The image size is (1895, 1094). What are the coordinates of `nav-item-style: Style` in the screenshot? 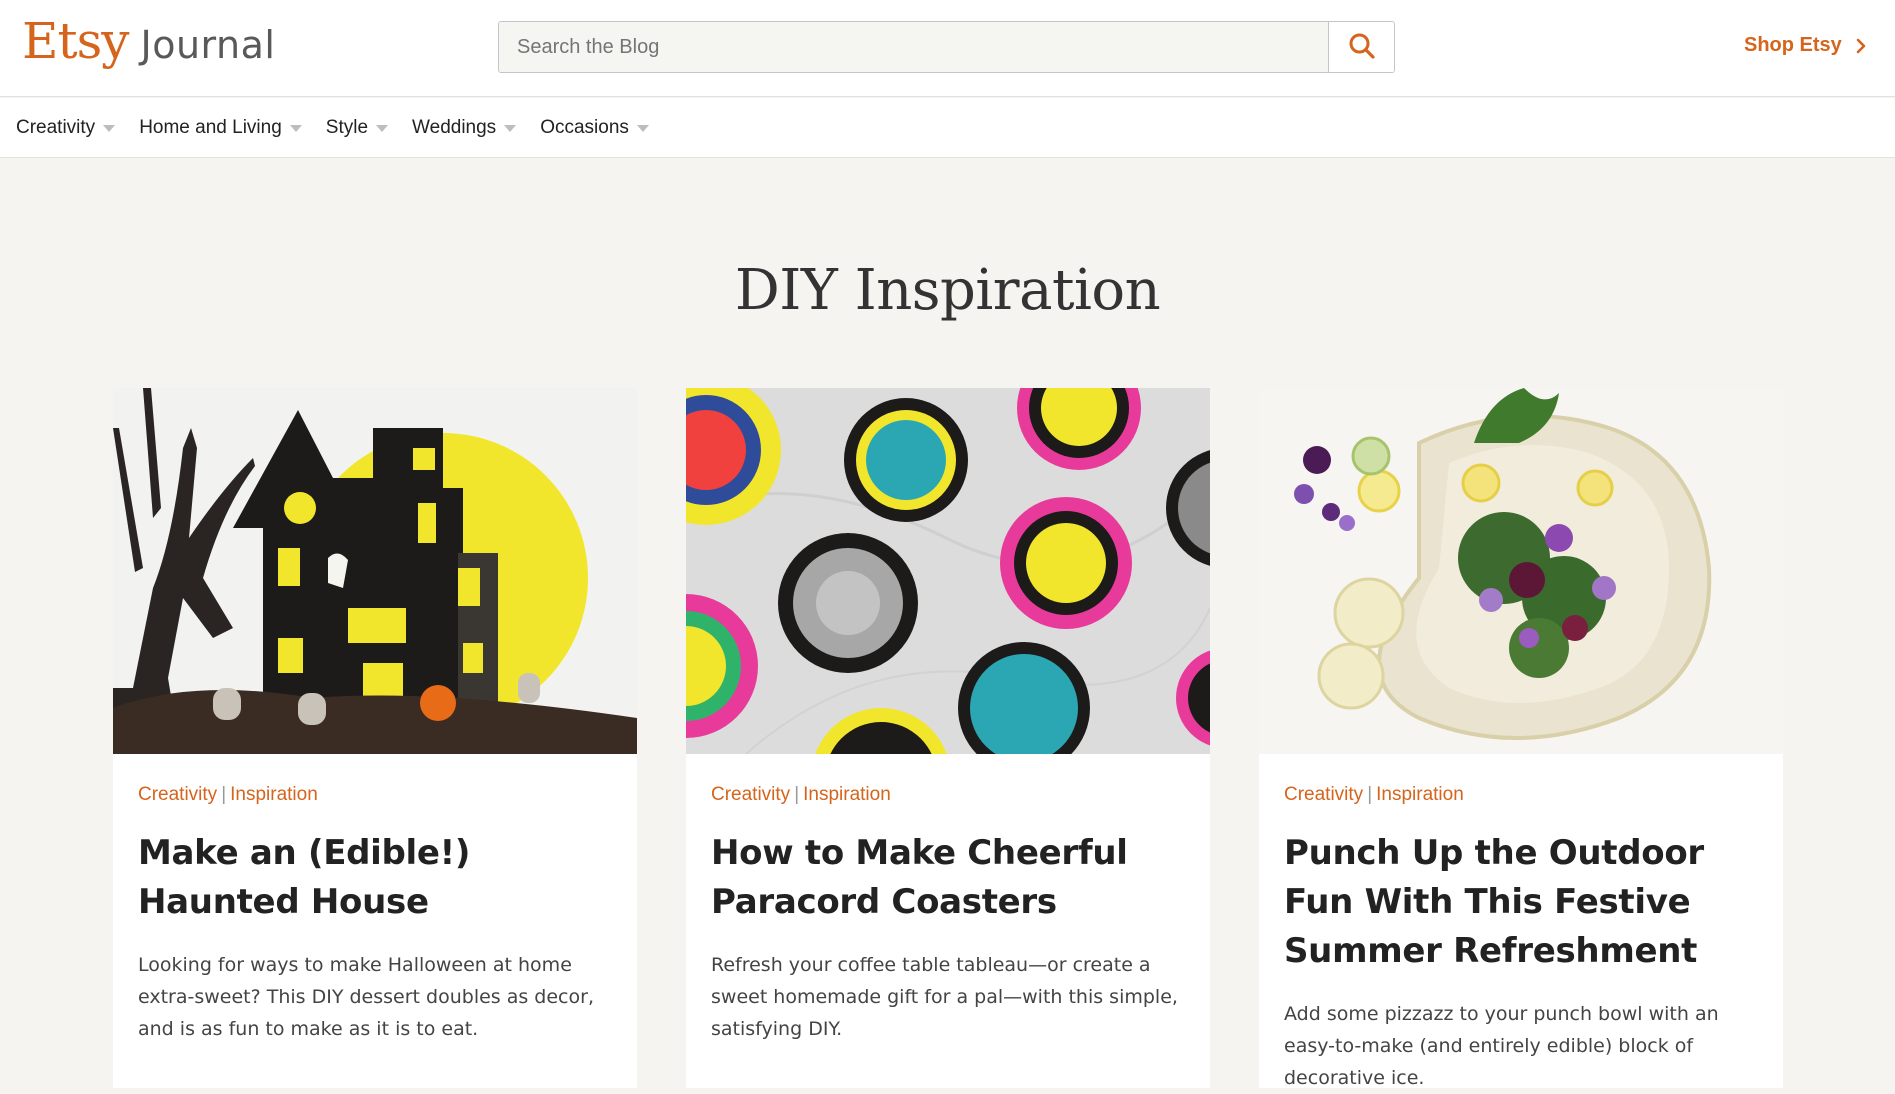 It's located at (357, 127).